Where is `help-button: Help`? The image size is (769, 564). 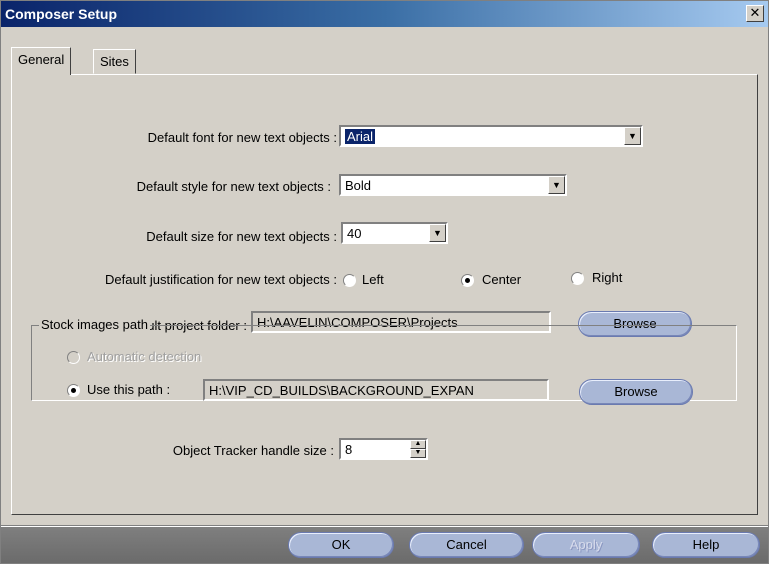
help-button: Help is located at coordinates (706, 545).